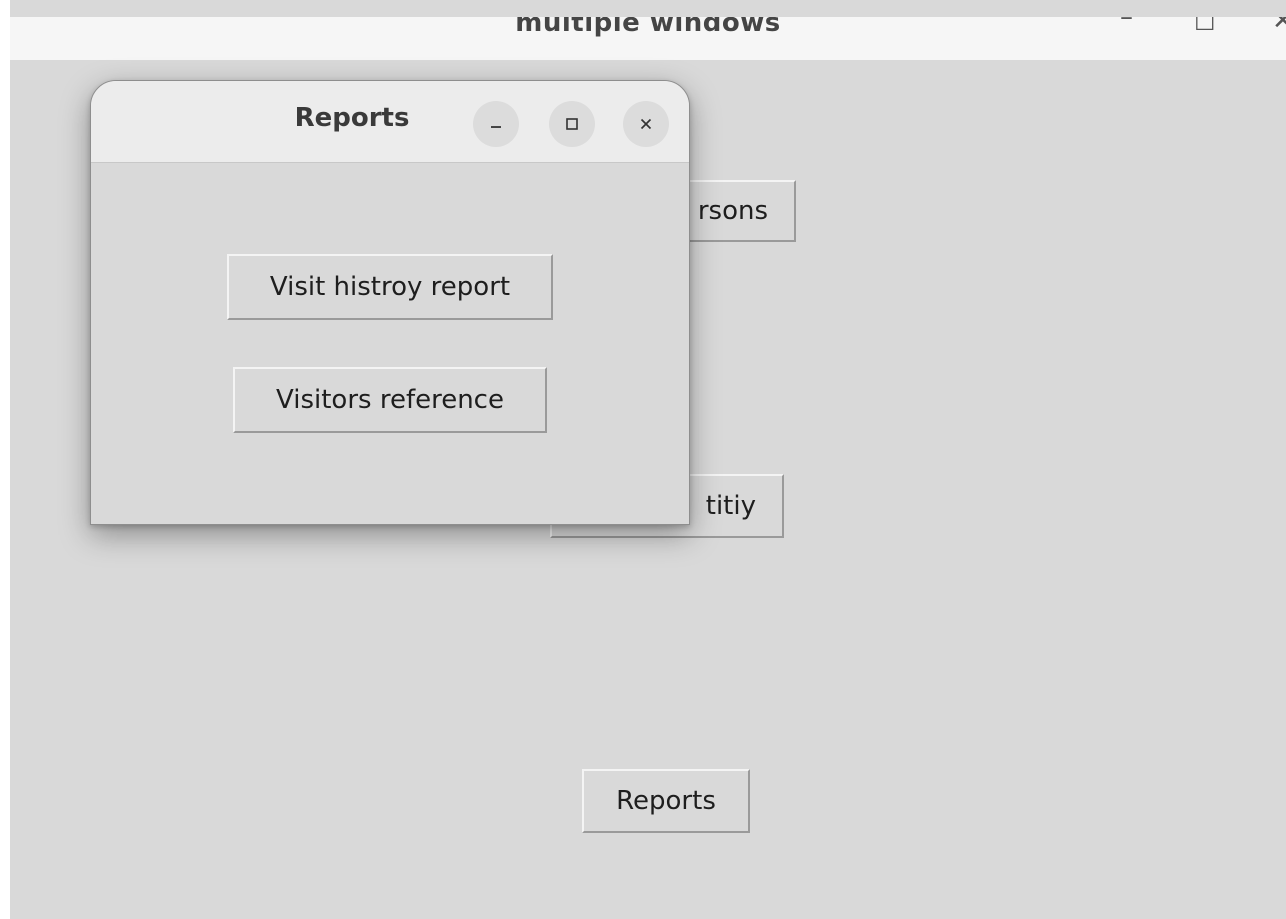 The height and width of the screenshot is (919, 1286). I want to click on dialog-close-button, so click(646, 124).